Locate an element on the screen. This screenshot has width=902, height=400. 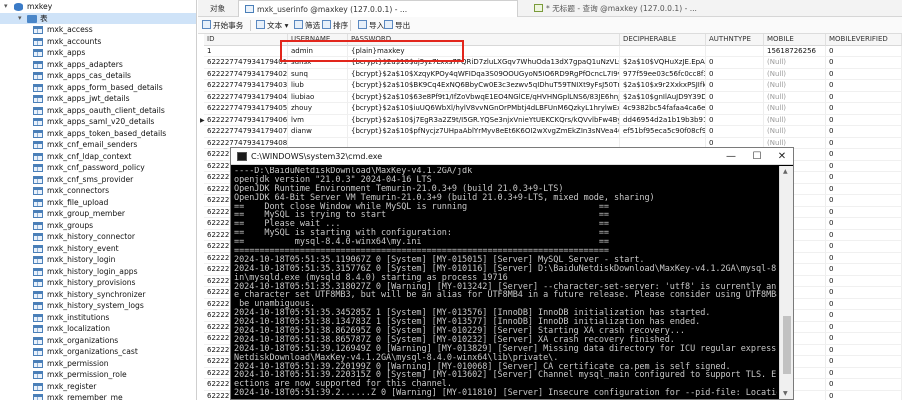
export-button: 导出 is located at coordinates (397, 25).